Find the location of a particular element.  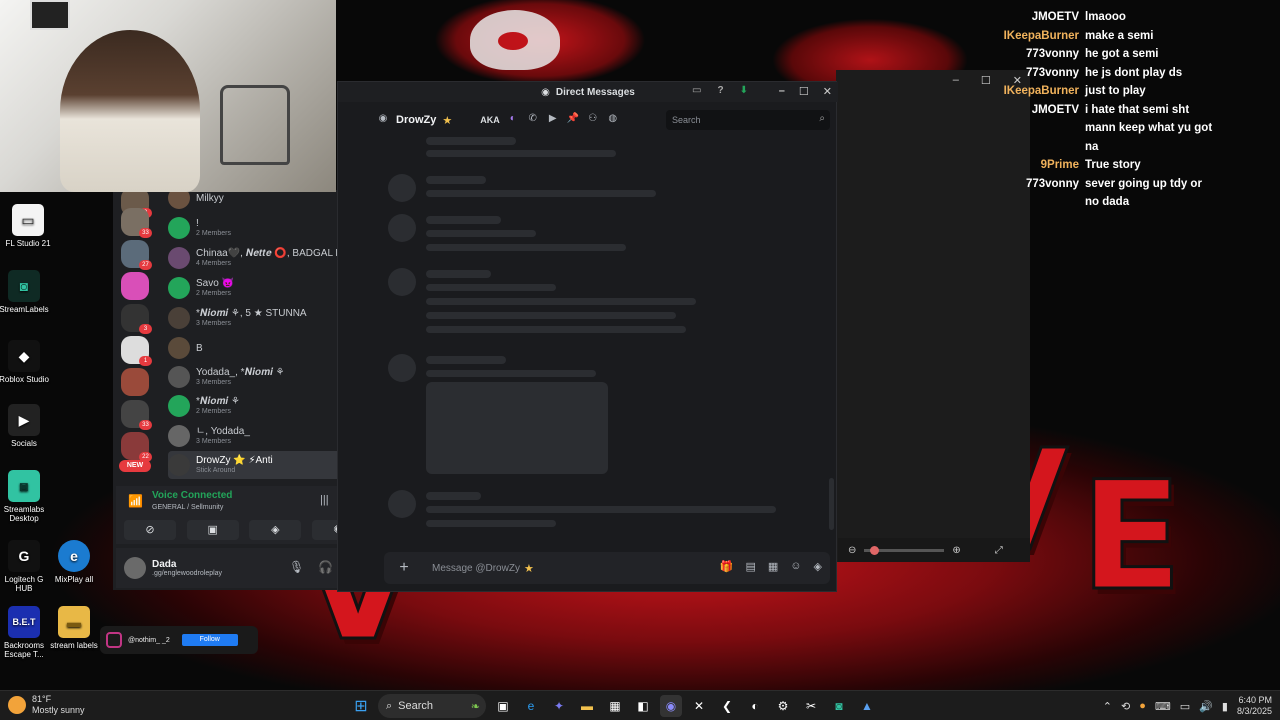

add-friend-icon: ⚇ is located at coordinates (593, 120).